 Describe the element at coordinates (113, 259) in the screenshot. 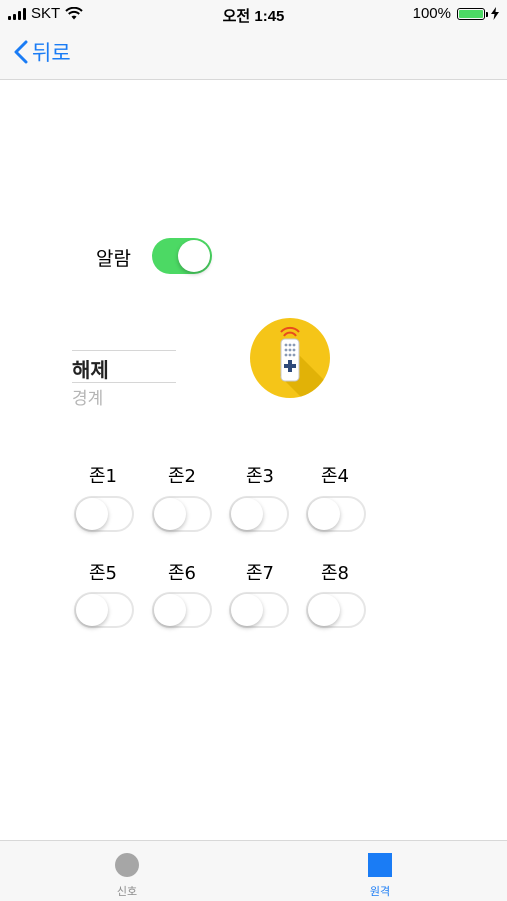

I see `alarm-label: 알람` at that location.